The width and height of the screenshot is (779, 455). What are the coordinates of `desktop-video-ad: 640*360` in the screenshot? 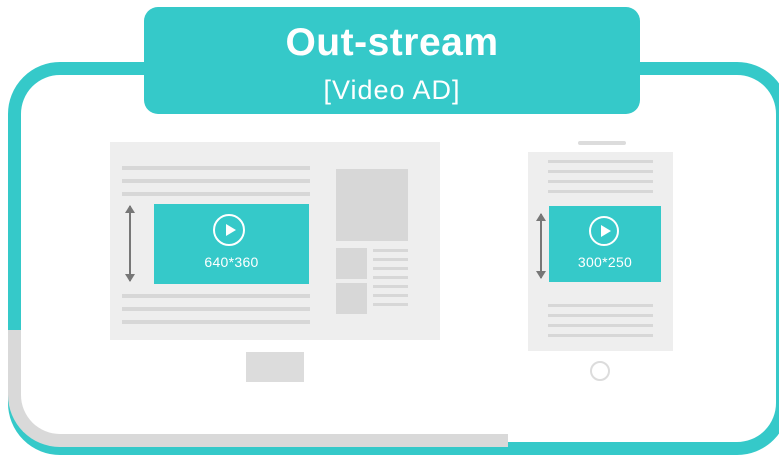 It's located at (231, 244).